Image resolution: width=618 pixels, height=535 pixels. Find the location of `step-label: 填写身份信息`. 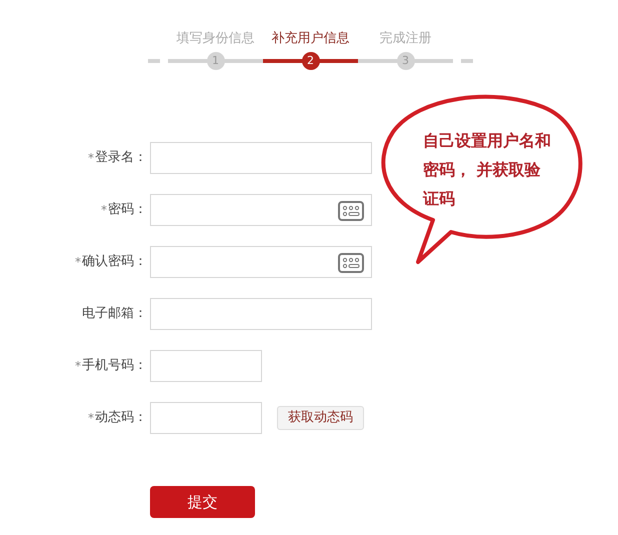

step-label: 填写身份信息 is located at coordinates (215, 39).